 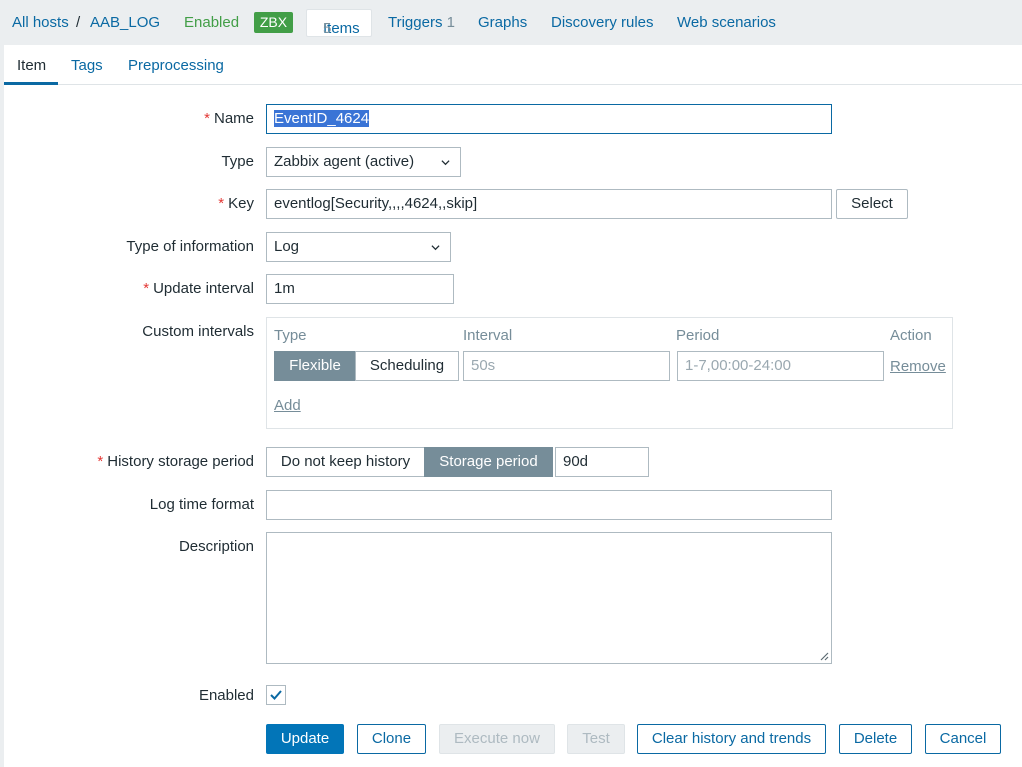 What do you see at coordinates (339, 23) in the screenshot?
I see `tab-items: Items 5` at bounding box center [339, 23].